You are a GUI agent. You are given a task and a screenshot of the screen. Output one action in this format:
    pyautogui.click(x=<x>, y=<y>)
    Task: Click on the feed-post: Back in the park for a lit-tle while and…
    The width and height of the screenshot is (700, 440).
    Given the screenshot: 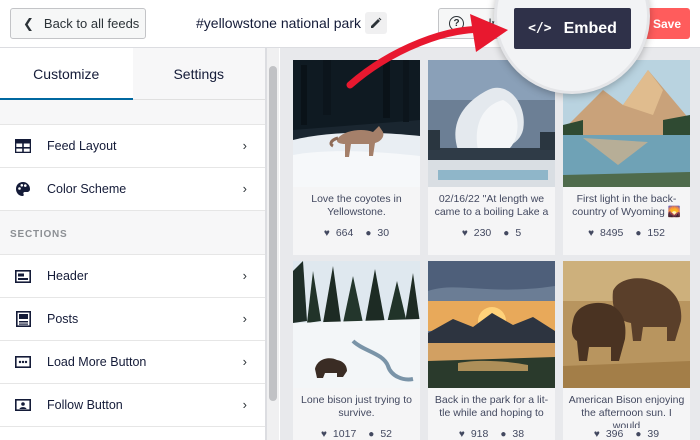 What is the action you would take?
    pyautogui.click(x=491, y=350)
    